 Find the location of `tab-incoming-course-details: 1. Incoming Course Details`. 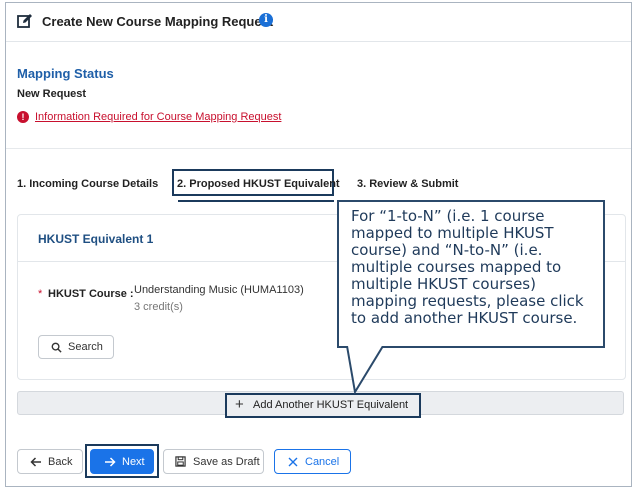

tab-incoming-course-details: 1. Incoming Course Details is located at coordinates (87, 184).